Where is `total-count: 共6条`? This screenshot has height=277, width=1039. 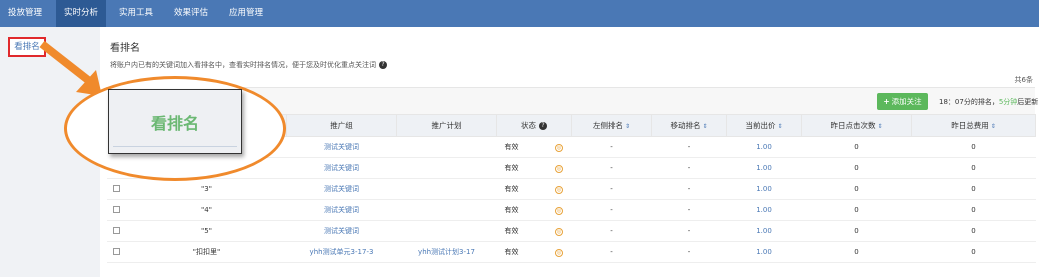
total-count: 共6条 is located at coordinates (1023, 80).